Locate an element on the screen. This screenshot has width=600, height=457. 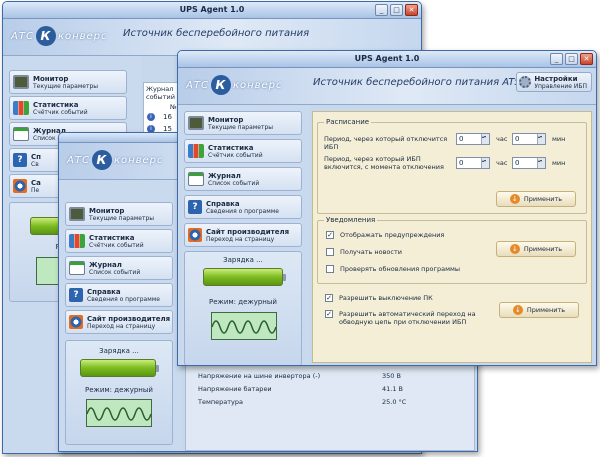
schedule-label: Расписание is located at coordinates (348, 122).